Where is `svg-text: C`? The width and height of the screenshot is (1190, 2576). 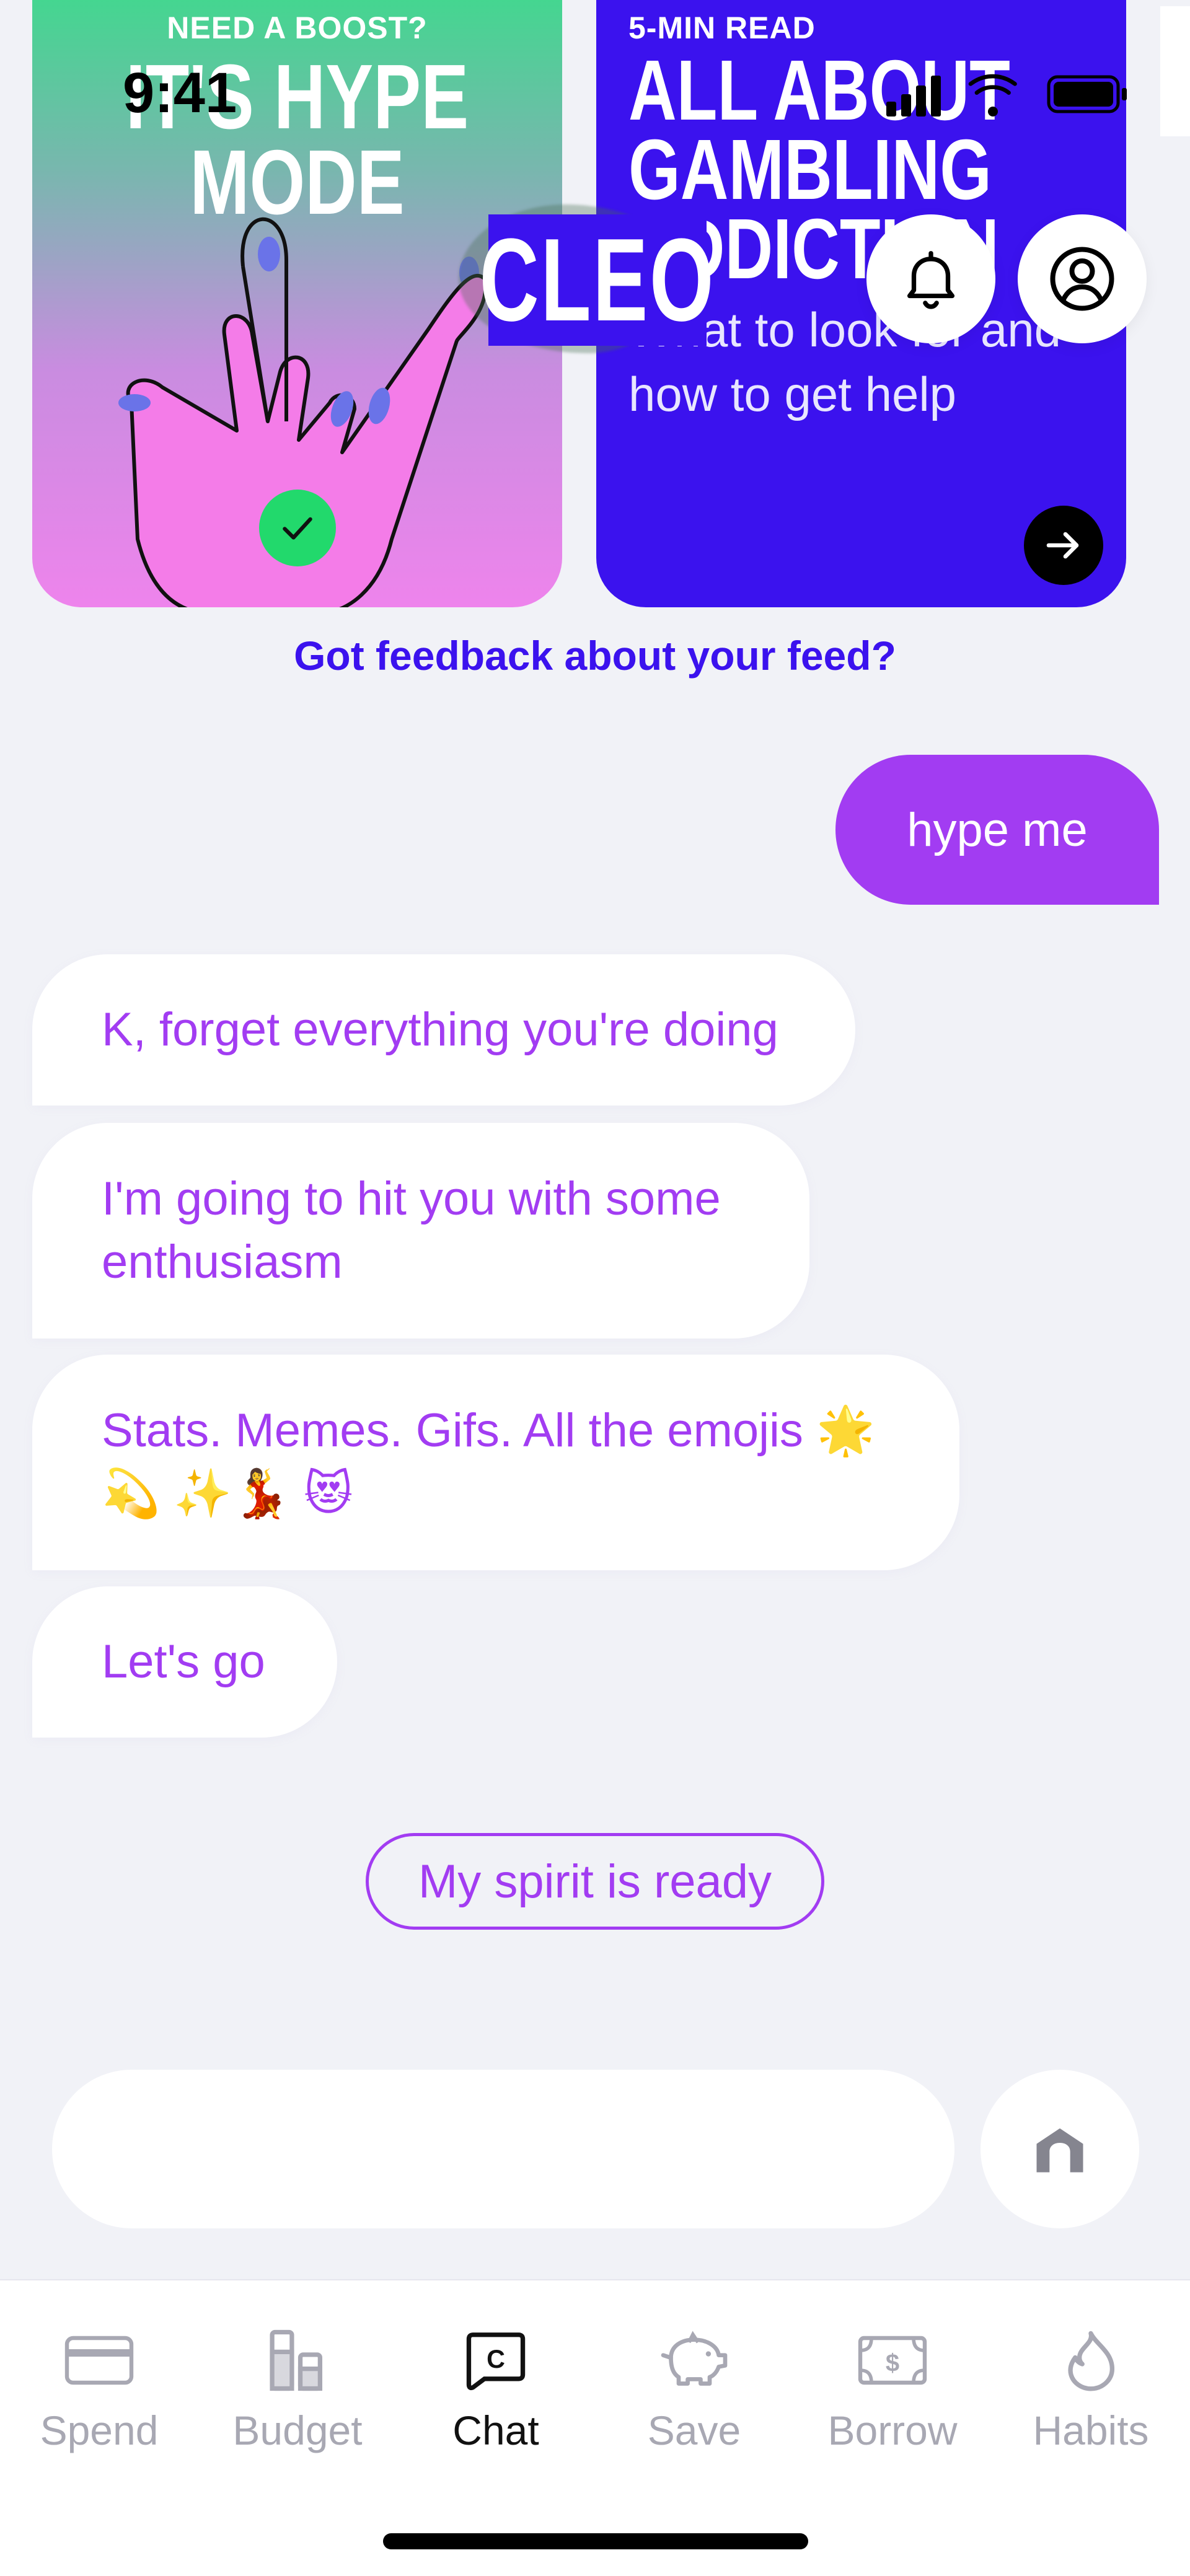
svg-text: C is located at coordinates (496, 2359).